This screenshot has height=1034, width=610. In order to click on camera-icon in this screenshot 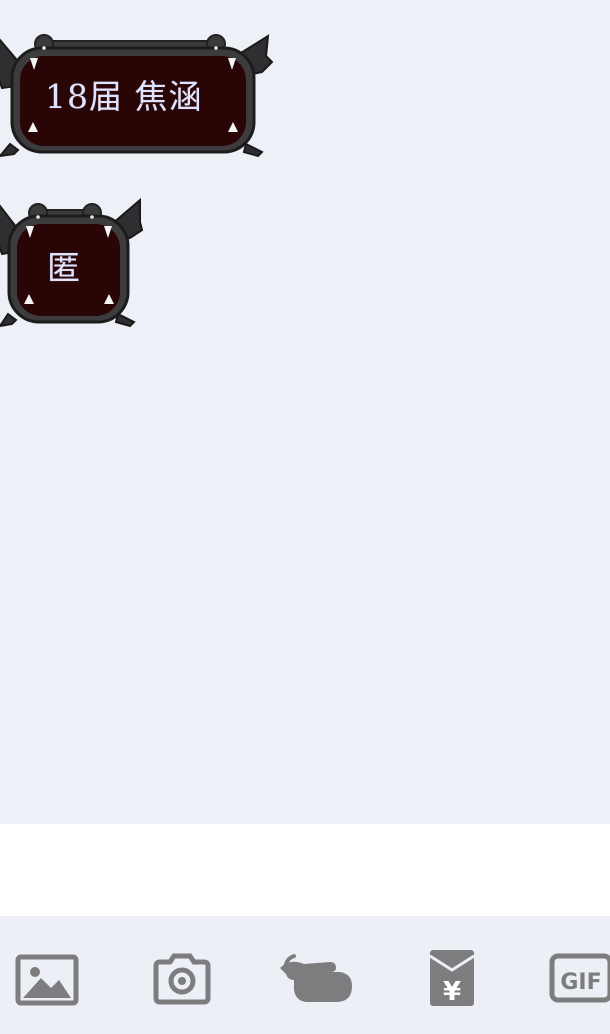, I will do `click(182, 978)`.